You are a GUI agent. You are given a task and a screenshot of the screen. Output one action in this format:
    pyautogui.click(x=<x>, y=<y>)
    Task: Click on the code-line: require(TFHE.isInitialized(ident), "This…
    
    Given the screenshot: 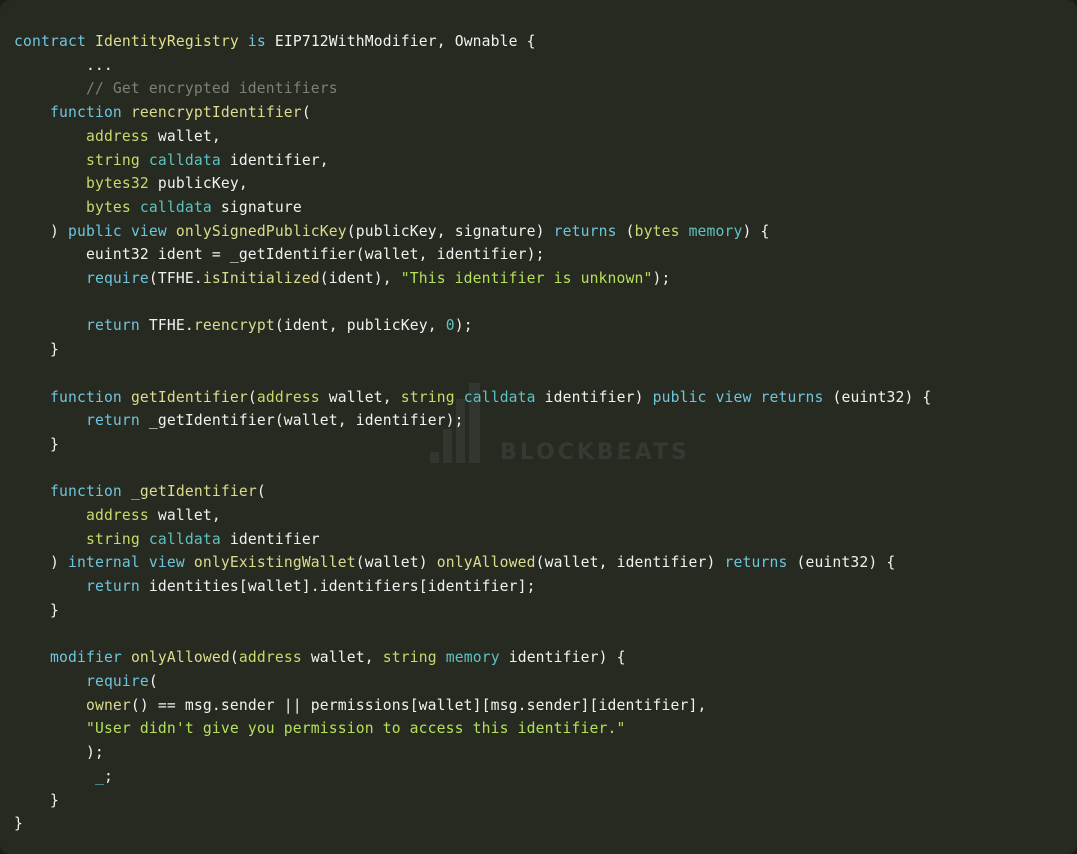 What is the action you would take?
    pyautogui.click(x=378, y=279)
    